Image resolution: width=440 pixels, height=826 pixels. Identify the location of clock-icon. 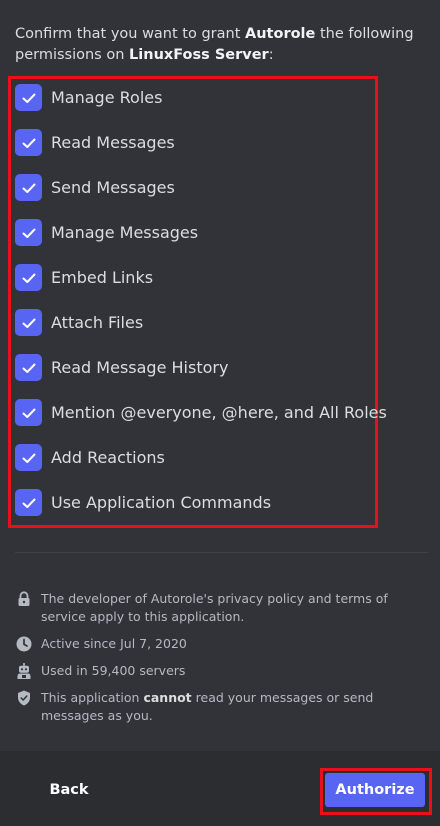
(24, 644).